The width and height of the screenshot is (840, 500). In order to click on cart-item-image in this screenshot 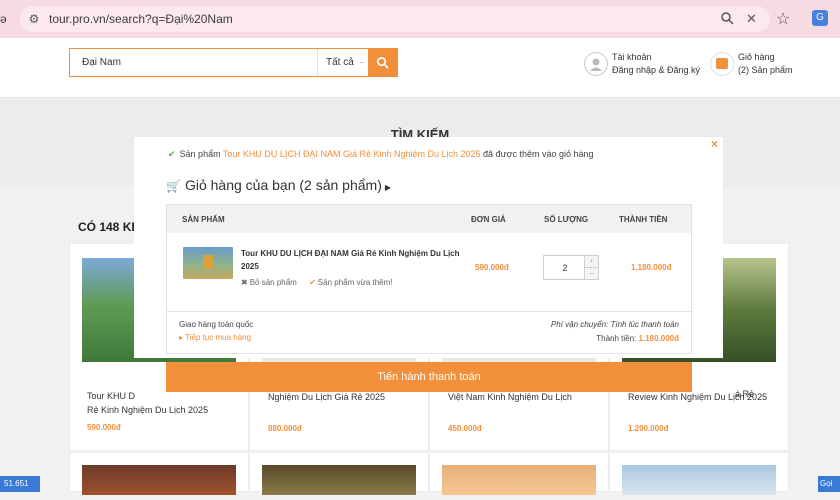, I will do `click(208, 263)`.